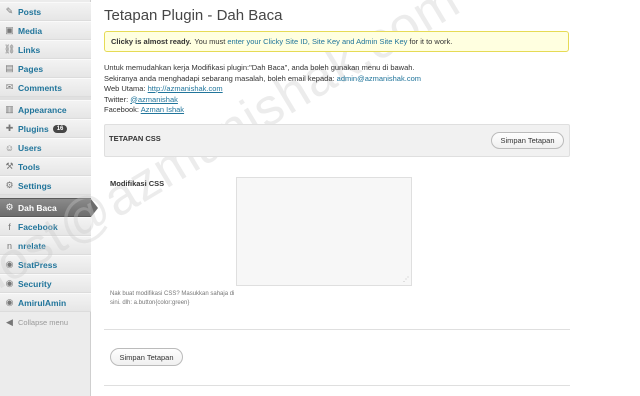 The height and width of the screenshot is (396, 640). Describe the element at coordinates (9, 109) in the screenshot. I see `appearance-icon: ▥` at that location.